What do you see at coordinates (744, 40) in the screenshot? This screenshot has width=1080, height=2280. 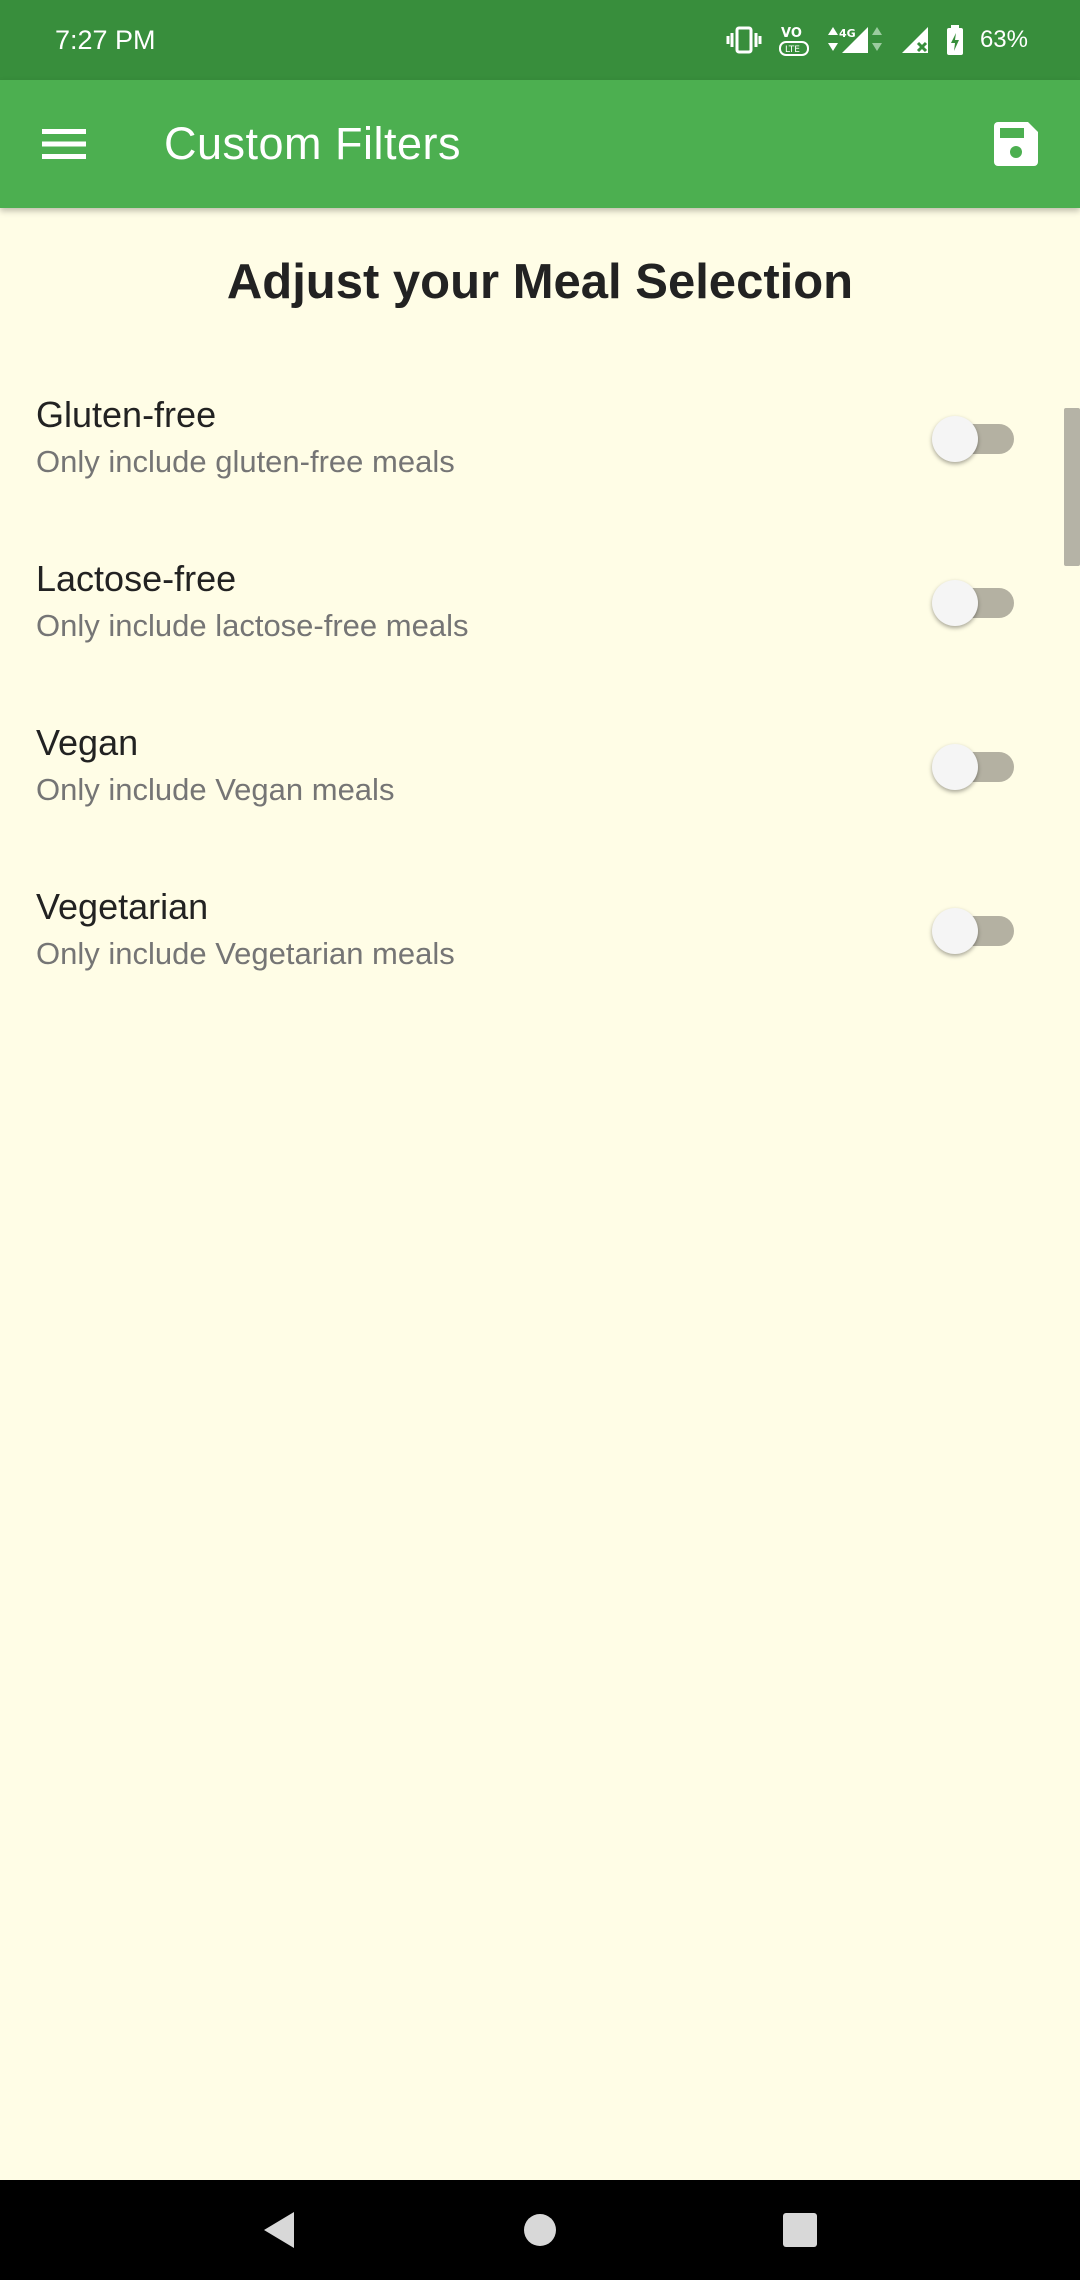 I see `vibrate-icon` at bounding box center [744, 40].